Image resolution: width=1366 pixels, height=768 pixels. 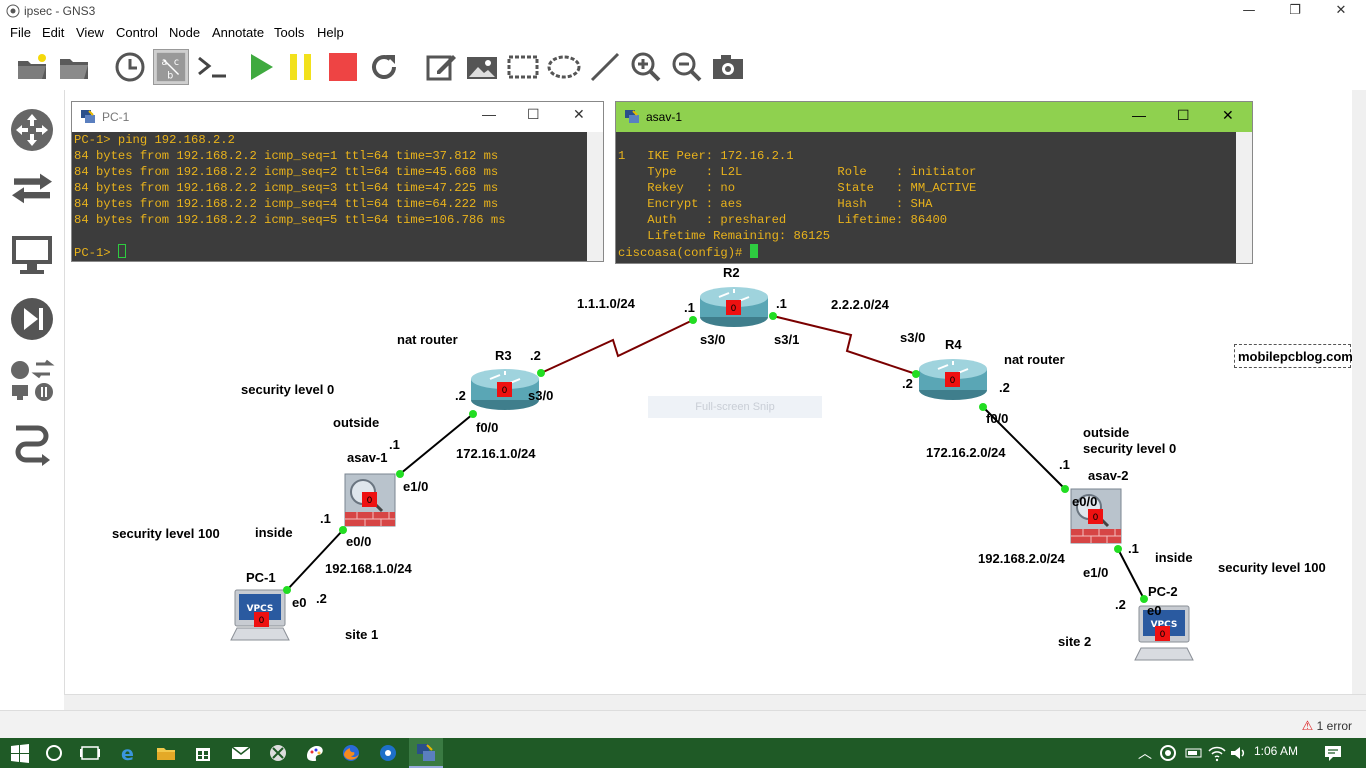 What do you see at coordinates (1096, 572) in the screenshot?
I see `label-asav2-e10: e1/0` at bounding box center [1096, 572].